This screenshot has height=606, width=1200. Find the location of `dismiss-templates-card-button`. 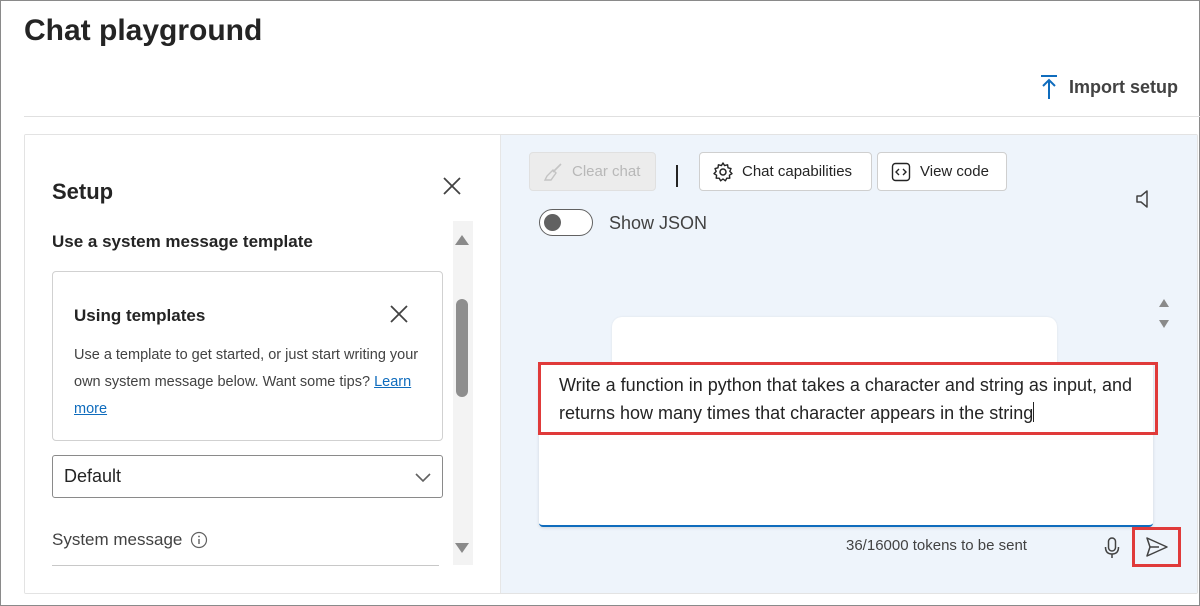

dismiss-templates-card-button is located at coordinates (399, 314).